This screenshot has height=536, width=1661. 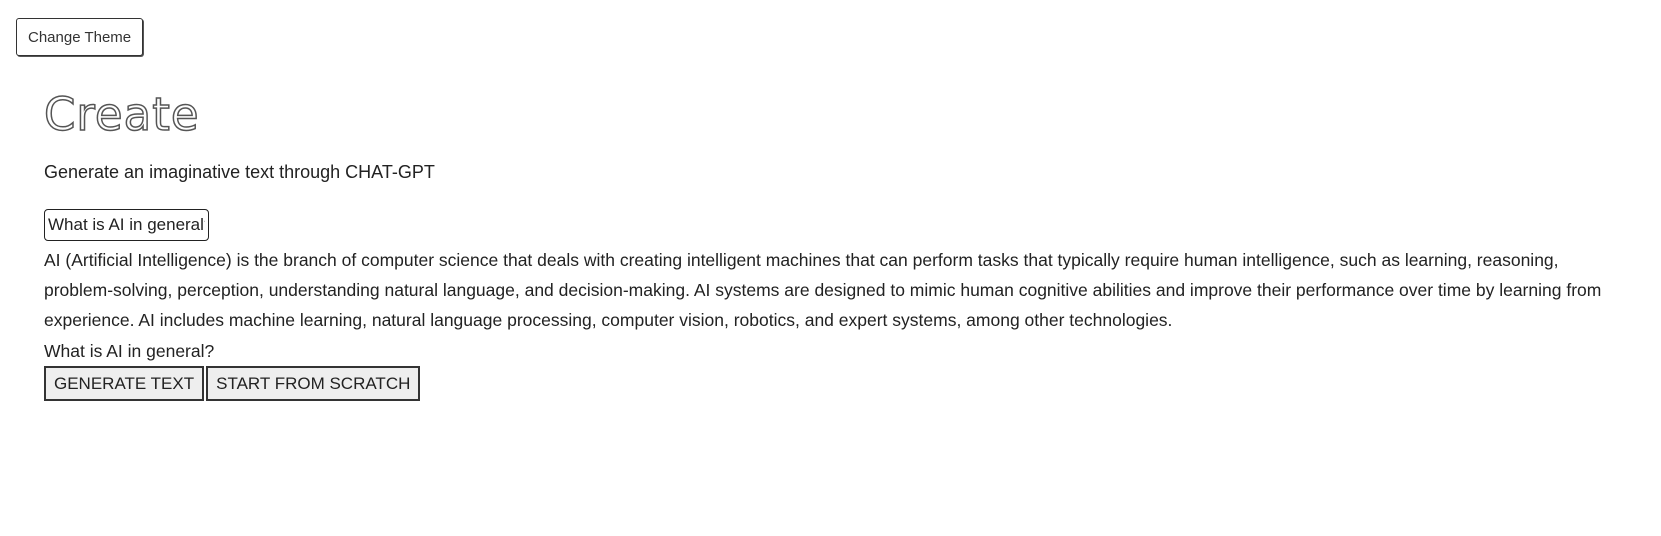 I want to click on action-button-row: GENERATE TEXT START FROM SCRATCH, so click(x=232, y=383).